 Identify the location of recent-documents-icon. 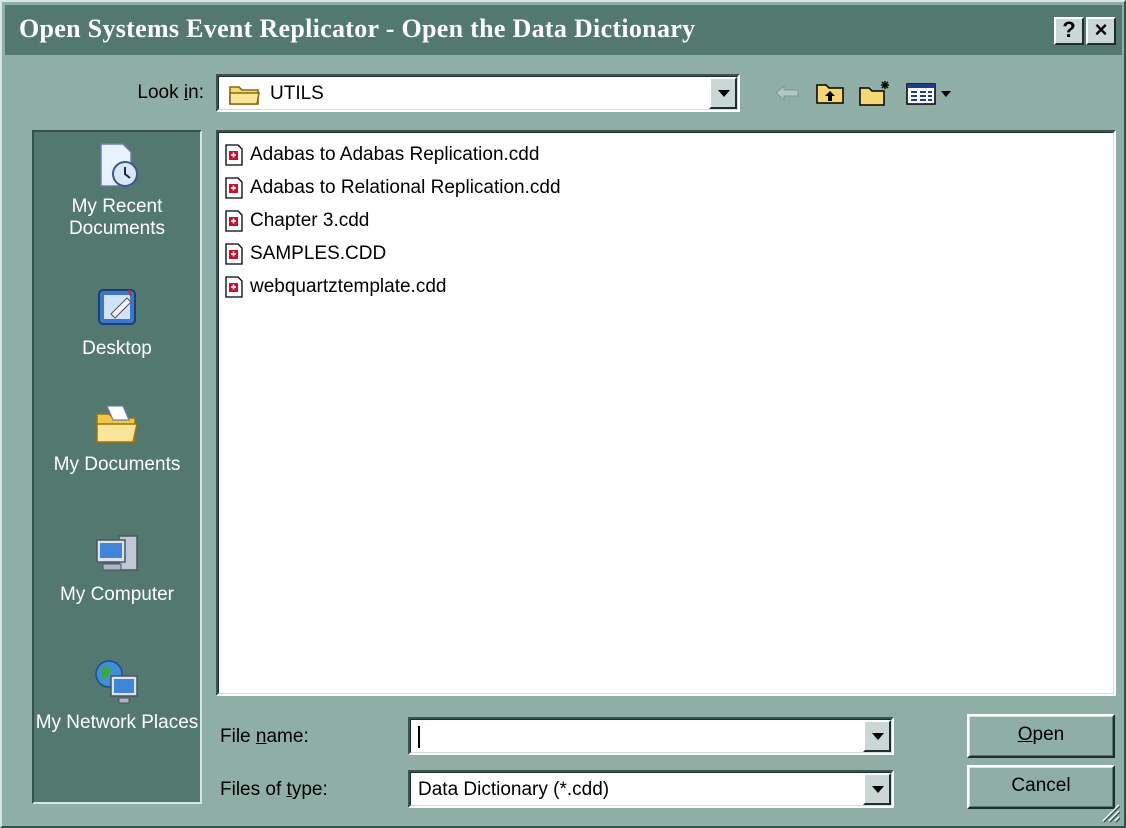
(119, 165).